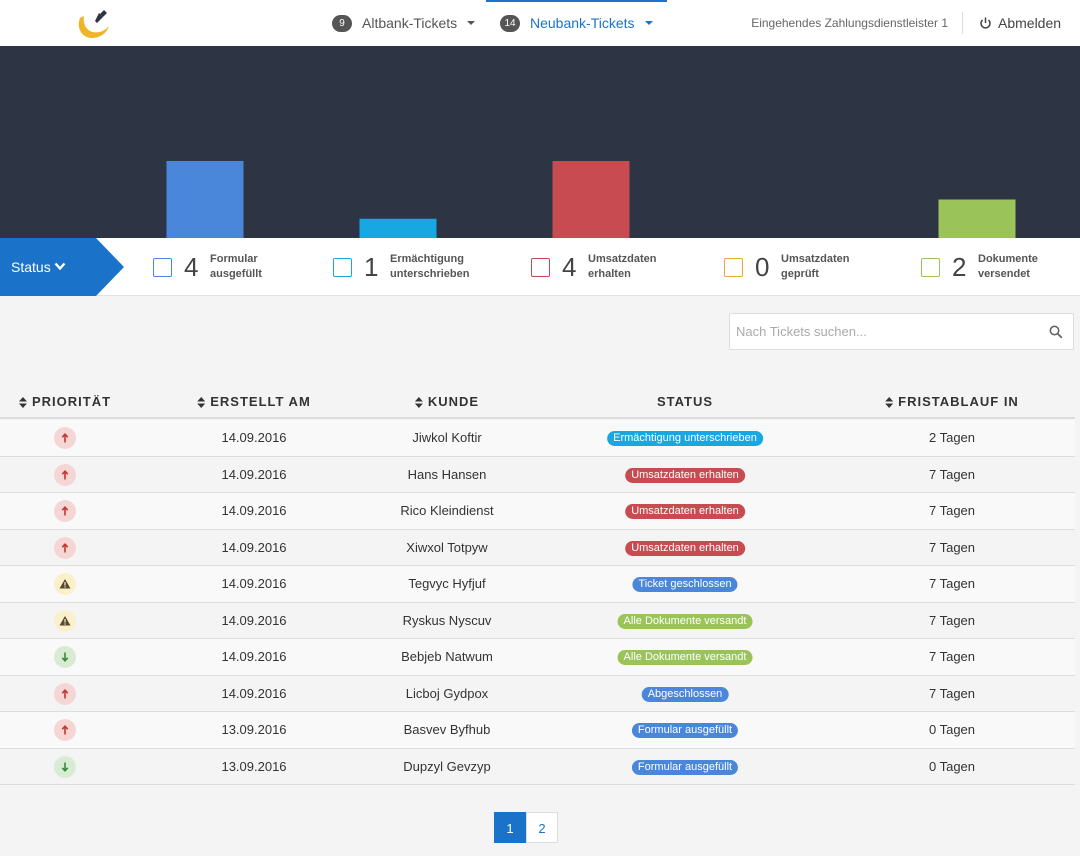 The width and height of the screenshot is (1080, 856). I want to click on status-badge: Ermächtigung unterschrieben, so click(685, 438).